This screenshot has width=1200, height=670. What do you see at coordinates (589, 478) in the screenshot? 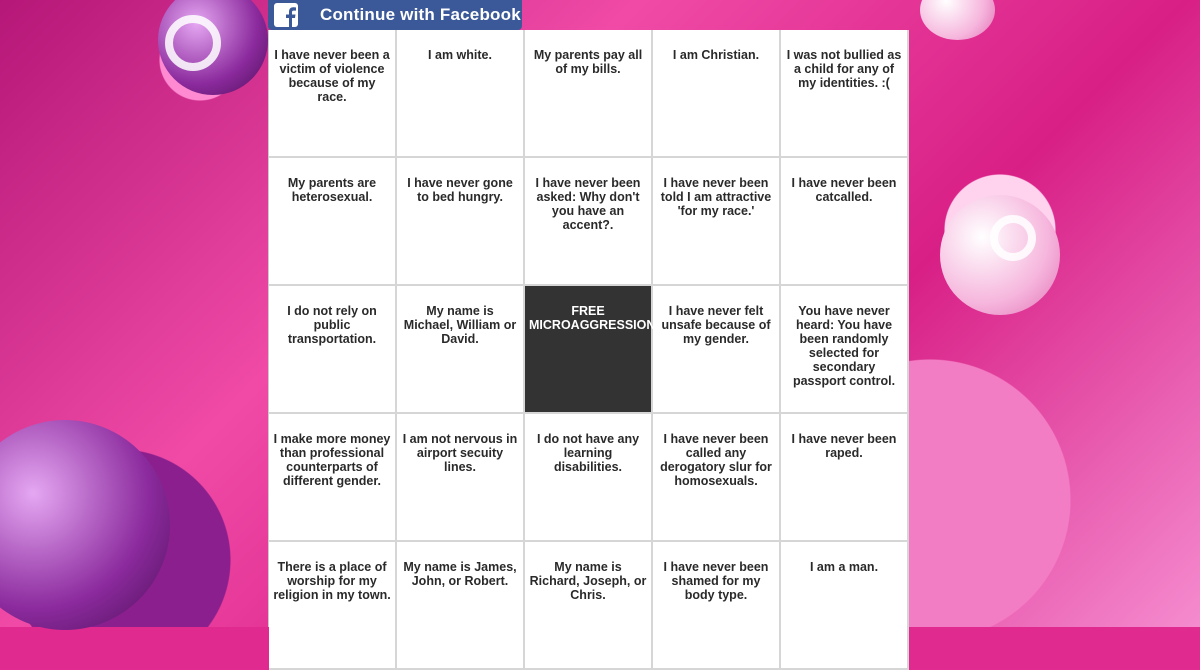
I see `bingo-cell: I do not have any learning disabilities.` at bounding box center [589, 478].